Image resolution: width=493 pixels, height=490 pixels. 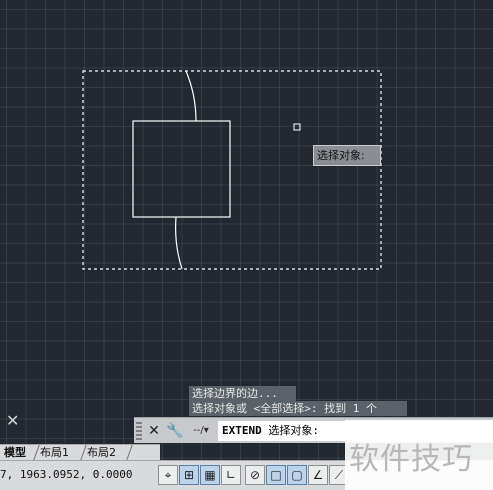 I want to click on drag-grip-icon, so click(x=139, y=431).